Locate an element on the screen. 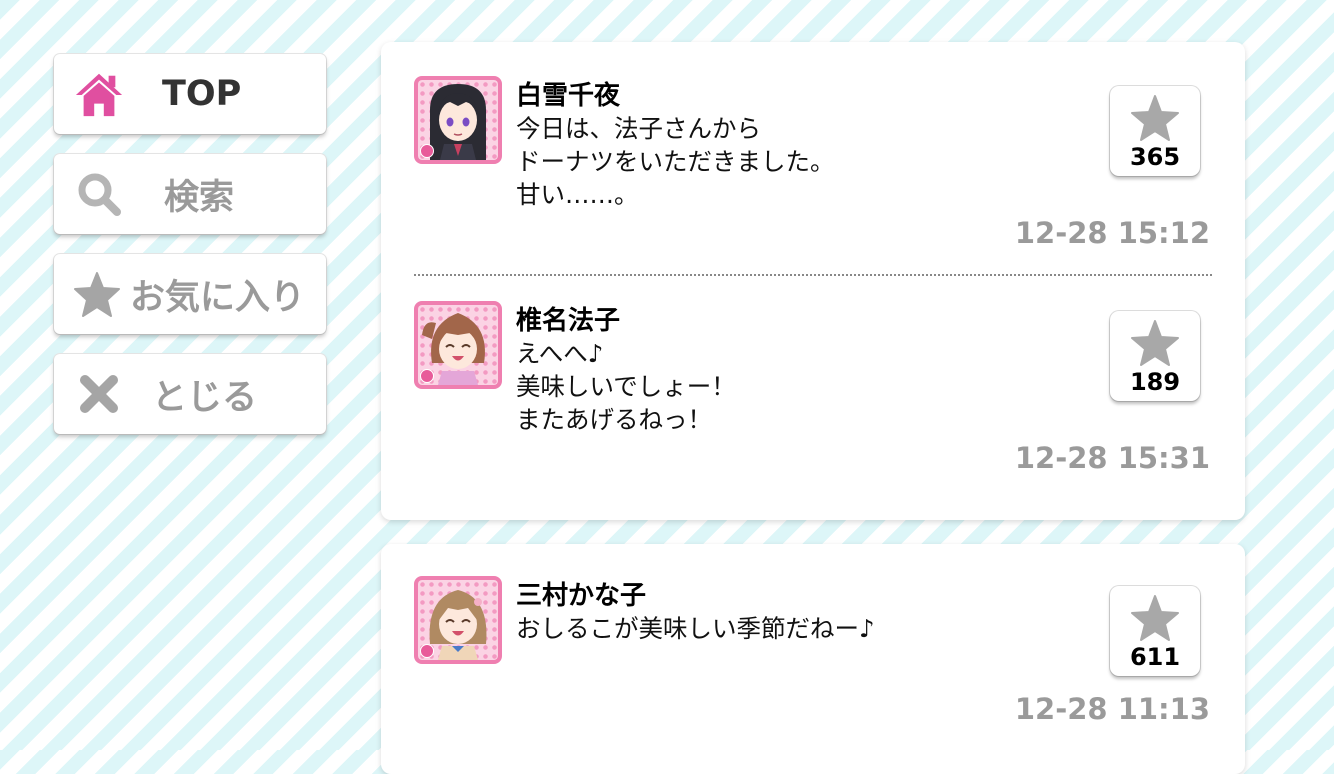  close-button: とじる is located at coordinates (190, 394).